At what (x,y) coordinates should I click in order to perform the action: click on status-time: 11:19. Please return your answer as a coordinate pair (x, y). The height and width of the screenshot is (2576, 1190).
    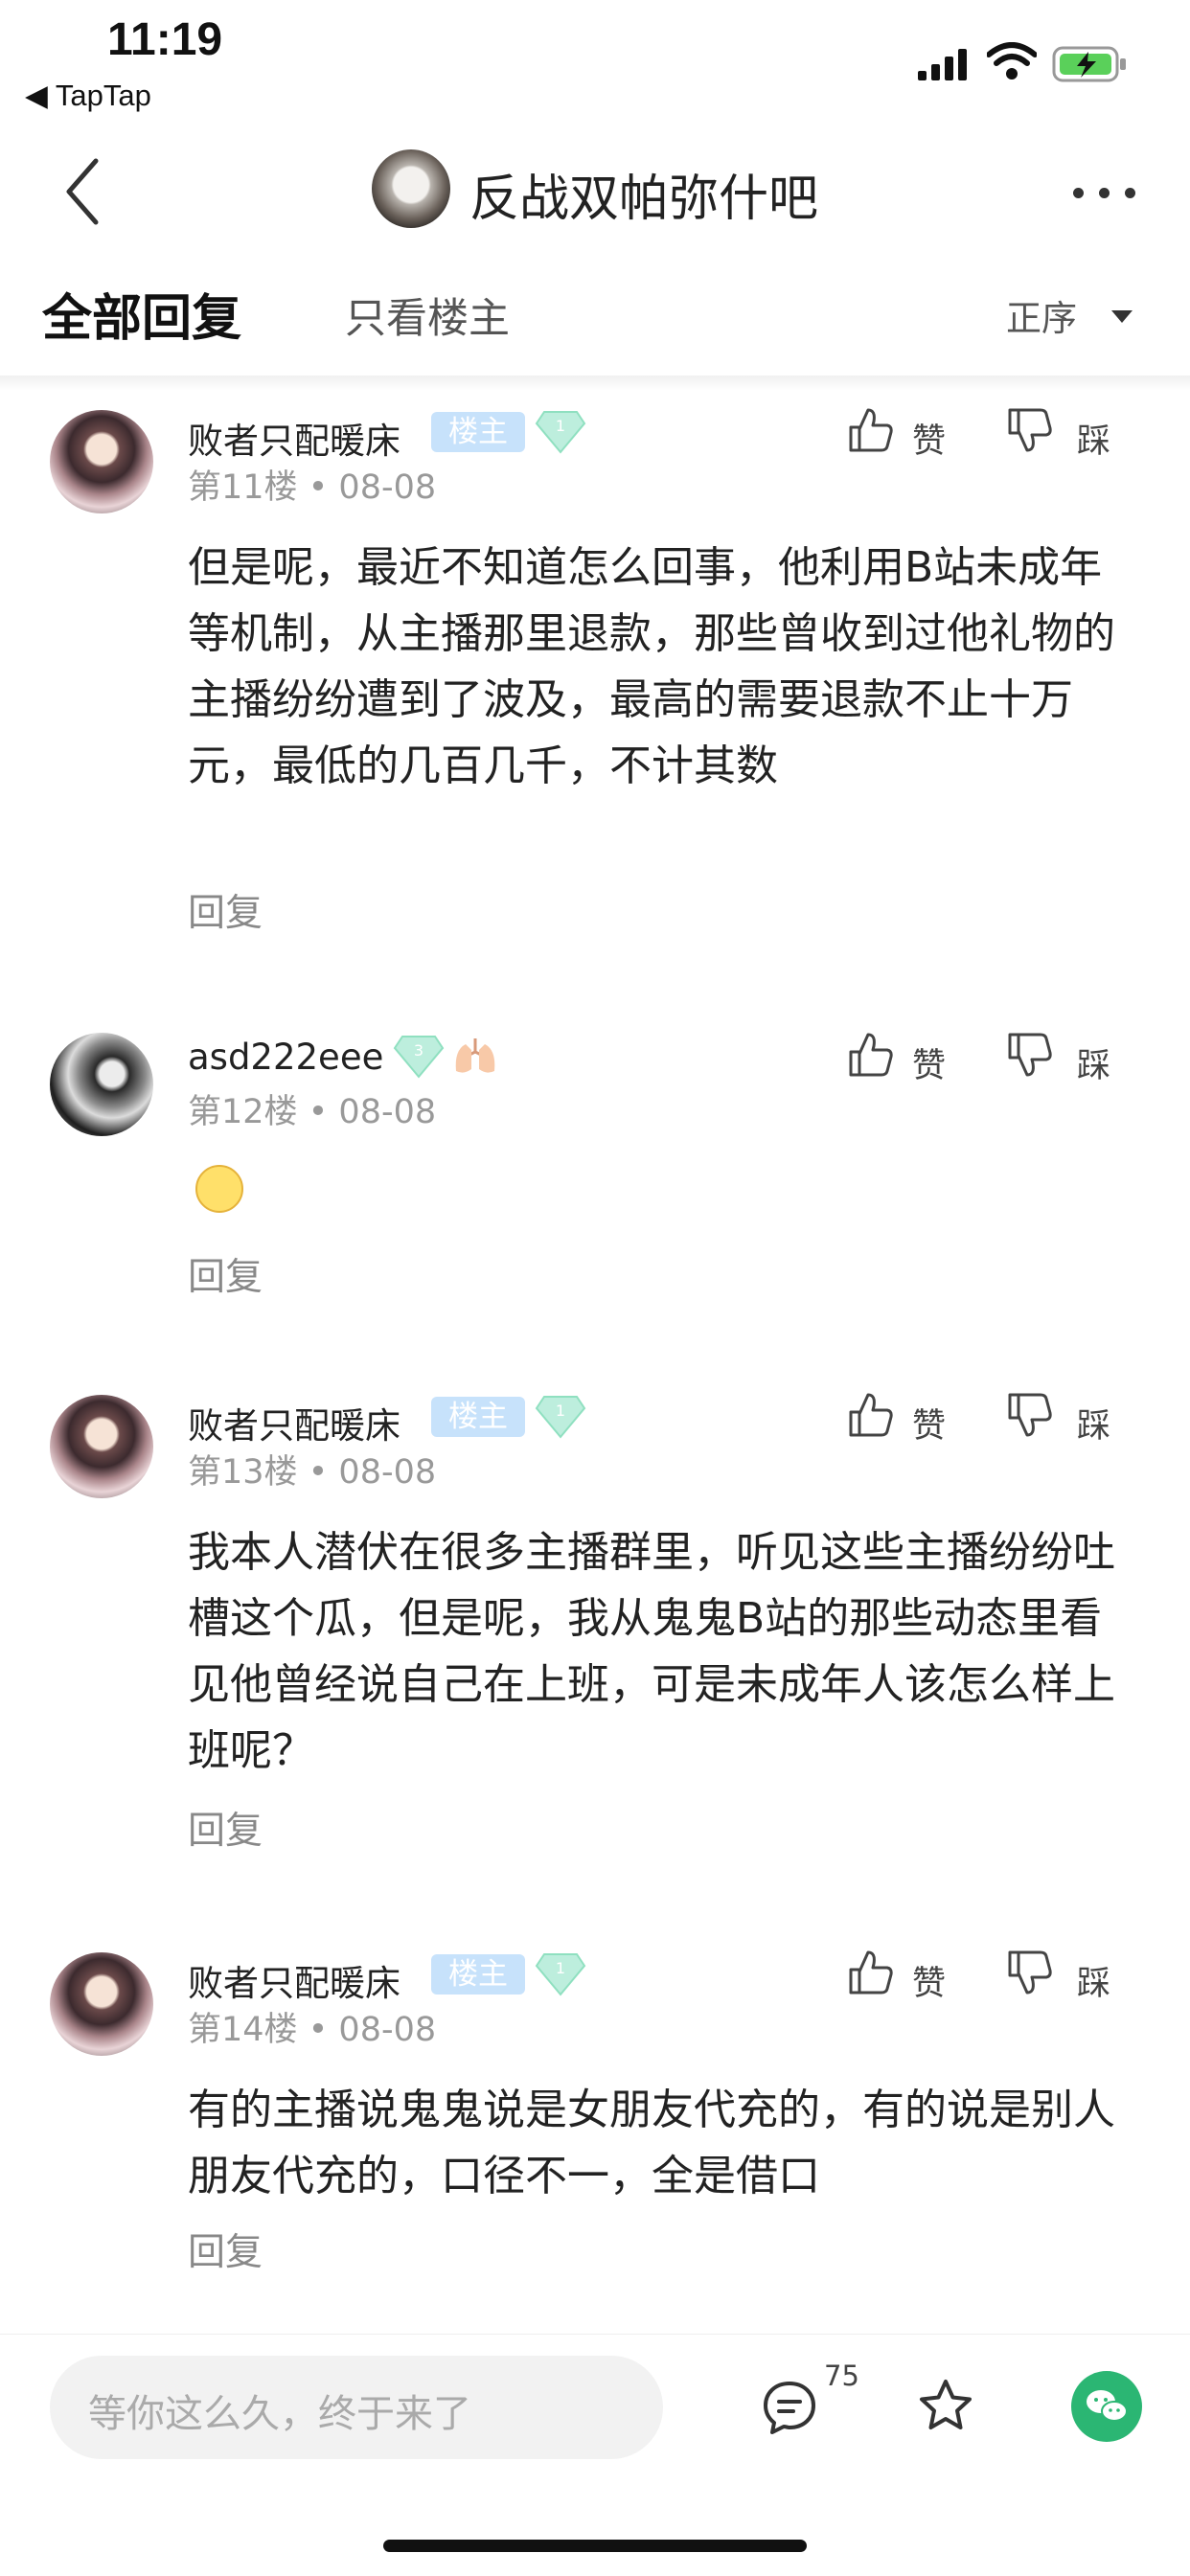
    Looking at the image, I should click on (165, 39).